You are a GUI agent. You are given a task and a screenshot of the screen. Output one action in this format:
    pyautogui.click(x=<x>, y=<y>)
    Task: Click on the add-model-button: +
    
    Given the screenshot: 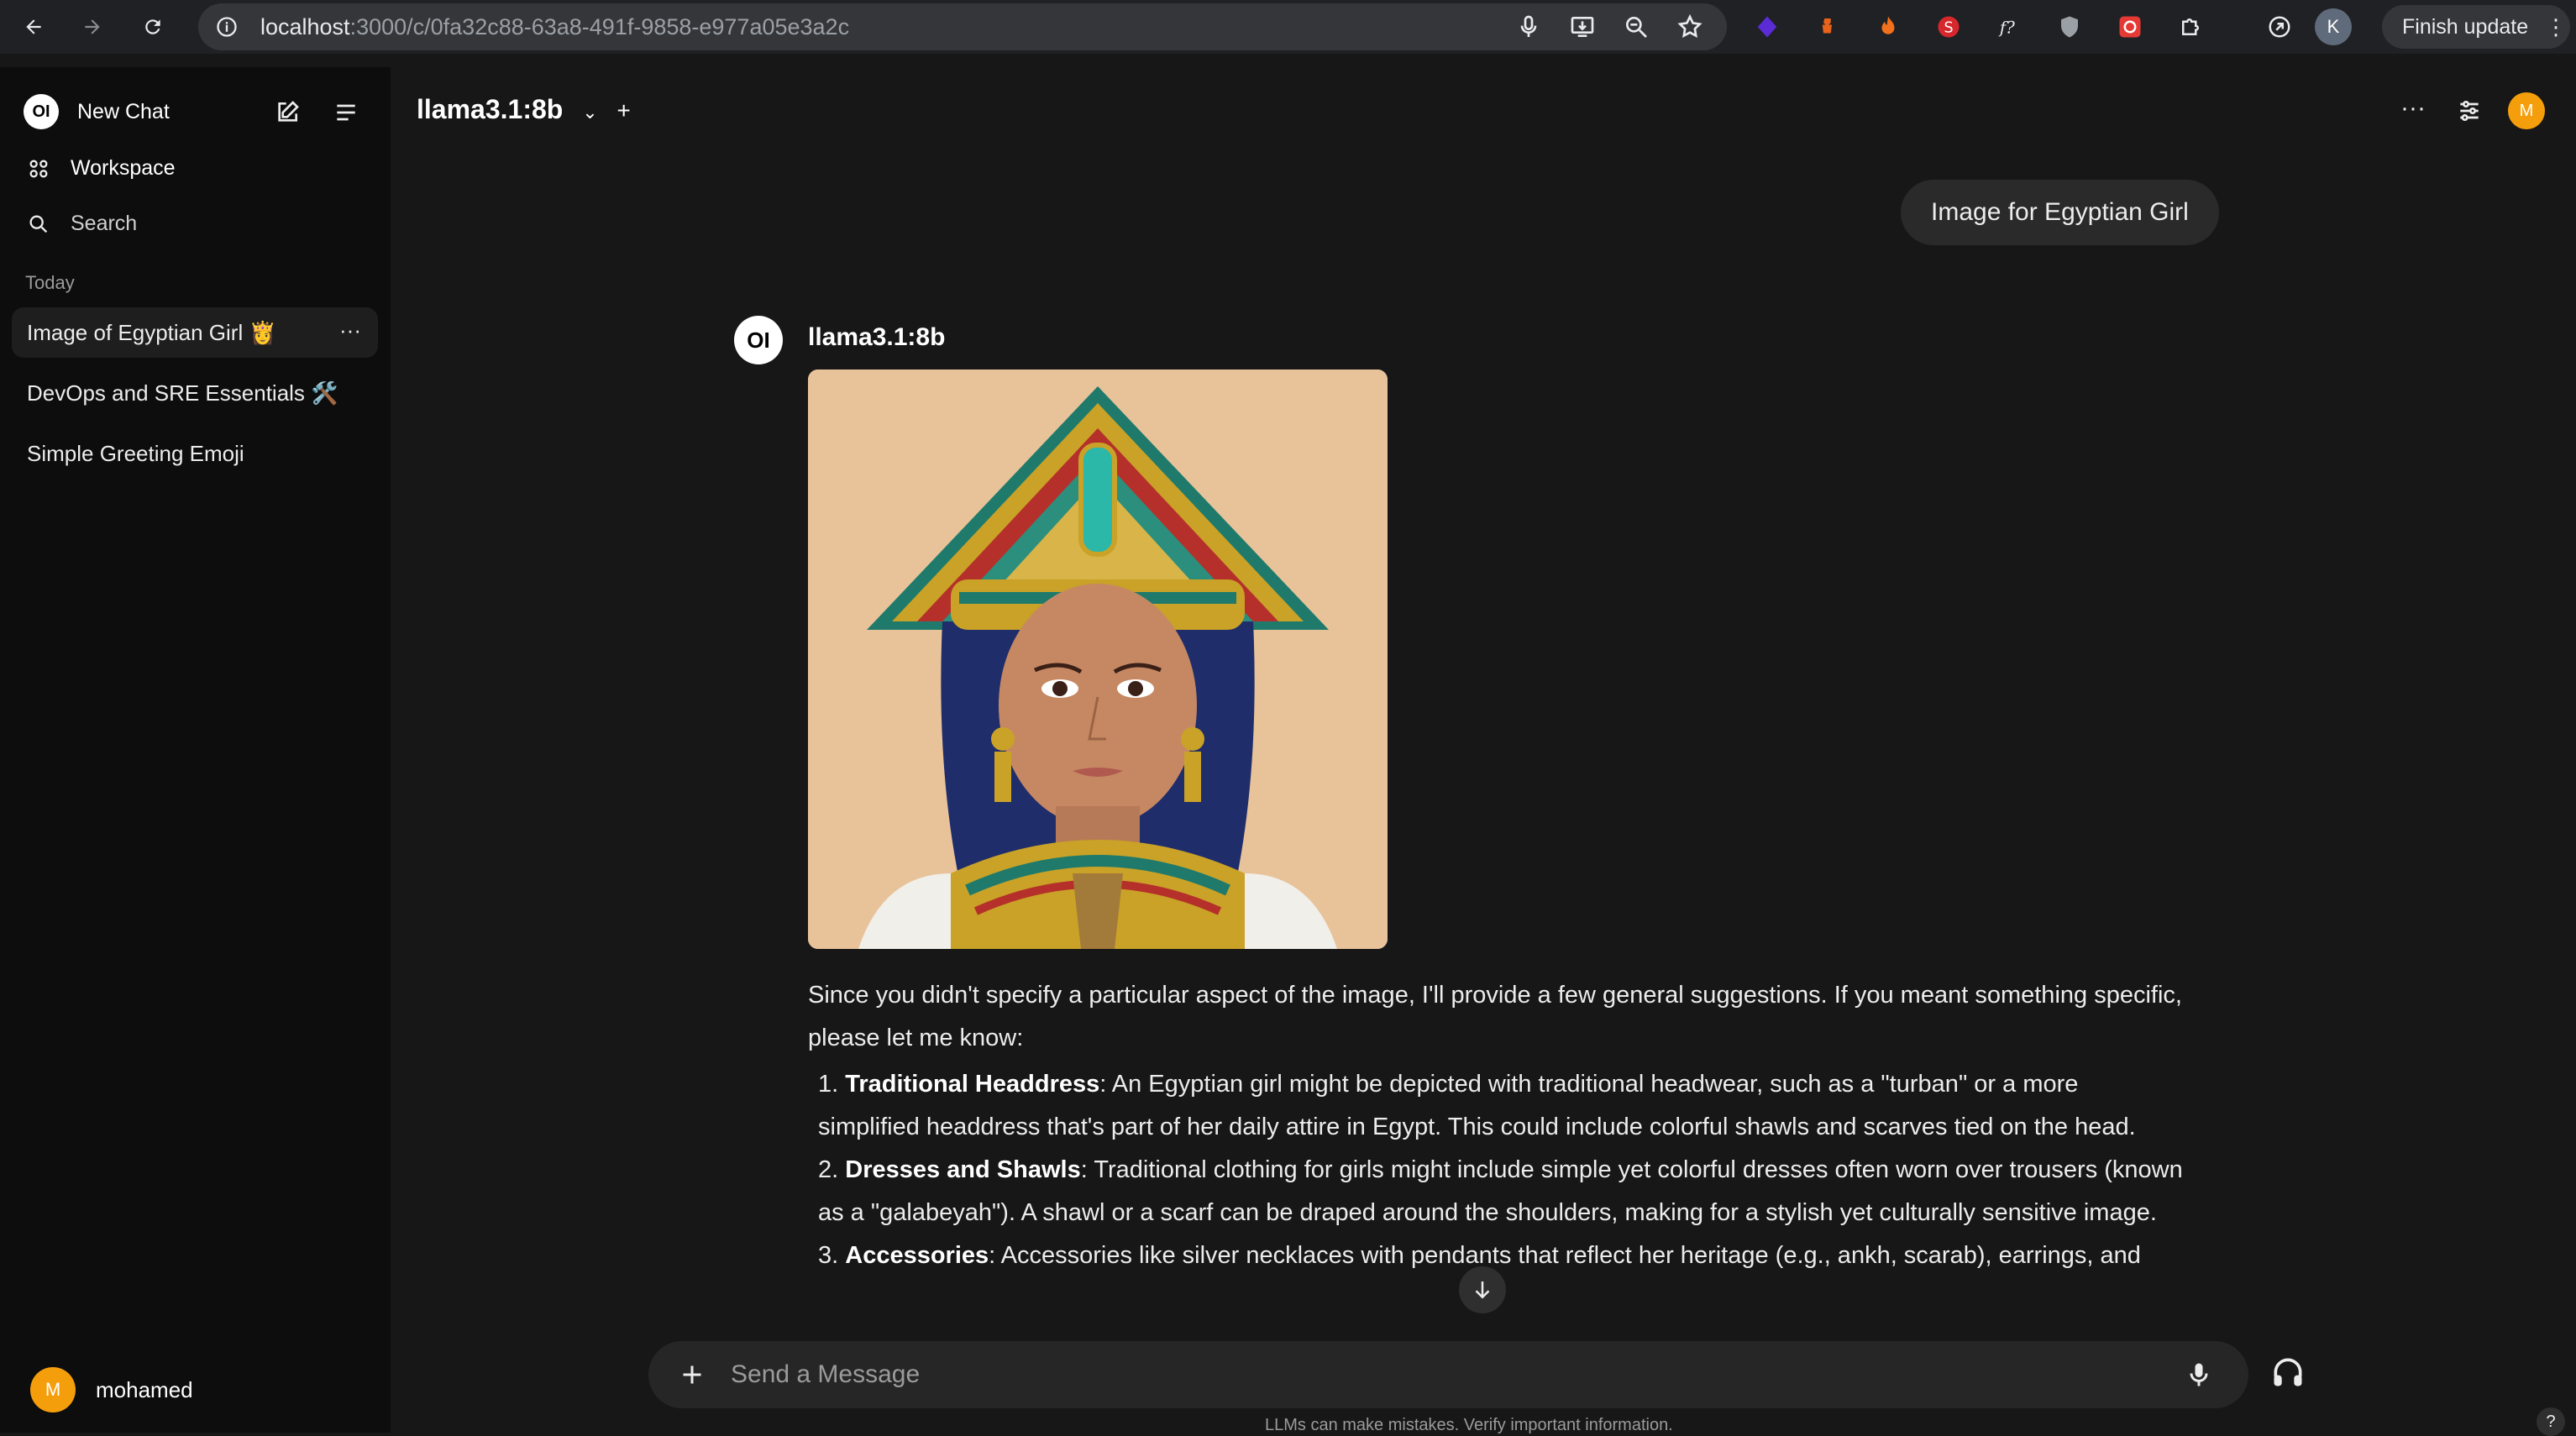 What is the action you would take?
    pyautogui.click(x=624, y=110)
    